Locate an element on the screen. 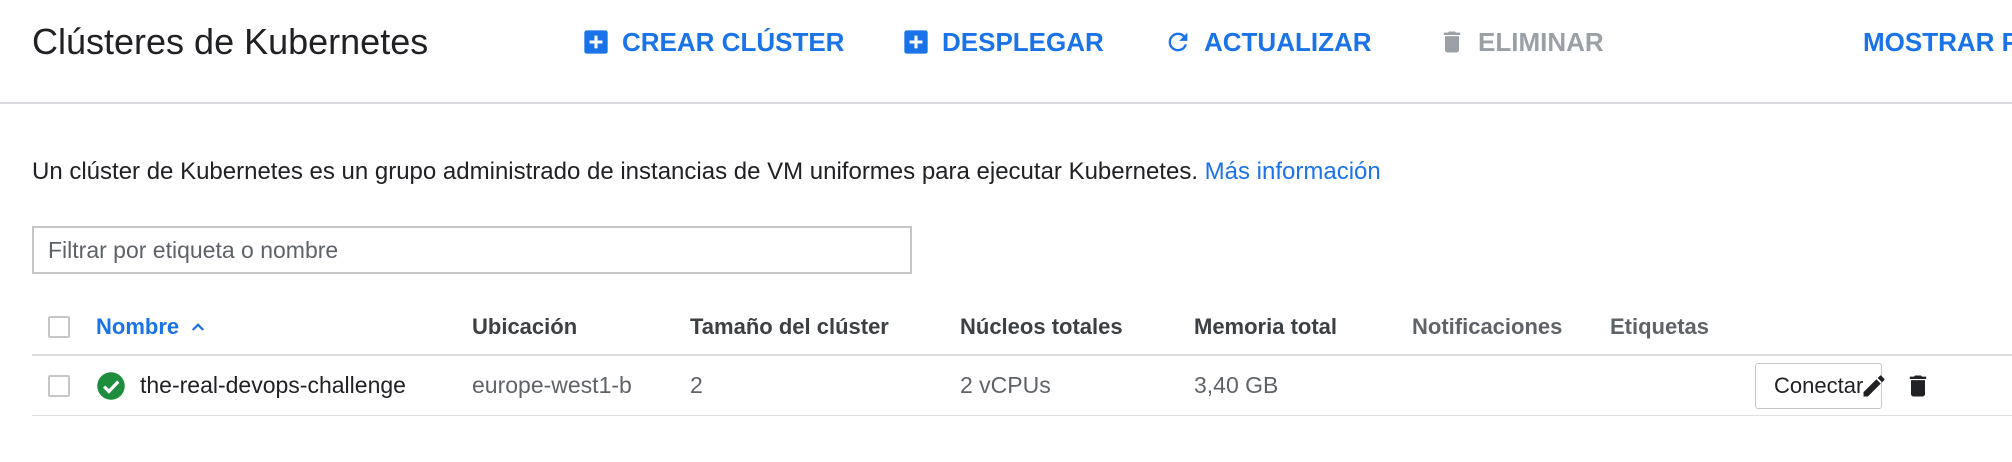 The width and height of the screenshot is (2012, 462). deploy-button: DESPLEGAR is located at coordinates (1003, 42).